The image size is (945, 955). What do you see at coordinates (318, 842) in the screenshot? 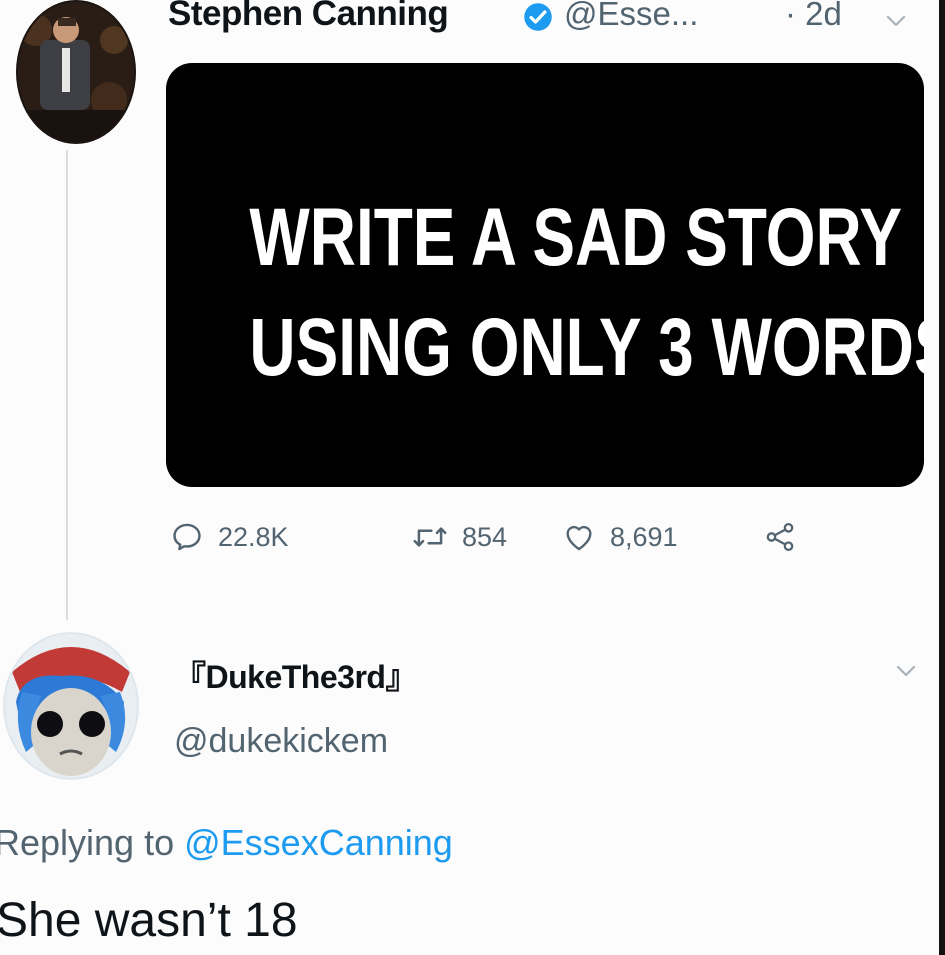
I see `replying-to-mention-link: @EssexCanning` at bounding box center [318, 842].